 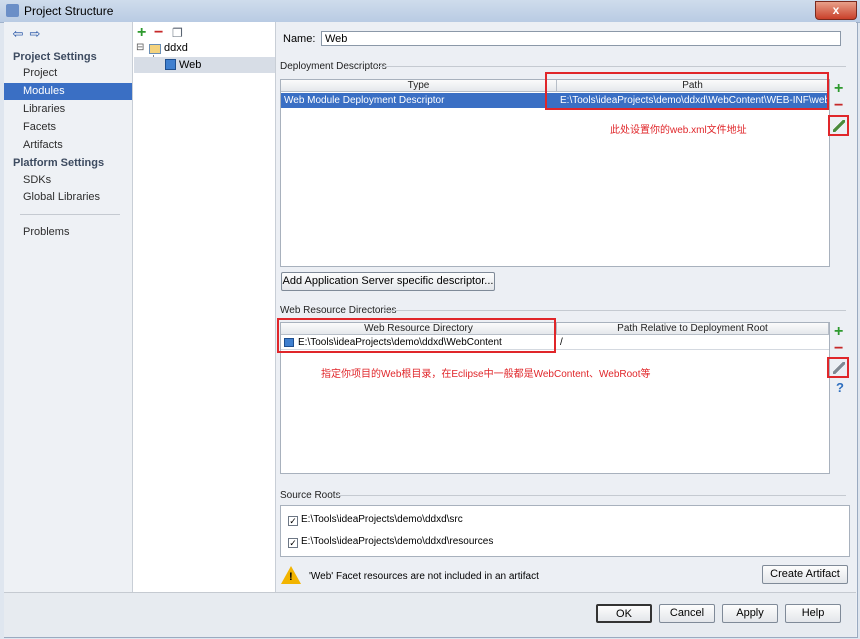 I want to click on sidebar-item-project: Project, so click(x=68, y=73).